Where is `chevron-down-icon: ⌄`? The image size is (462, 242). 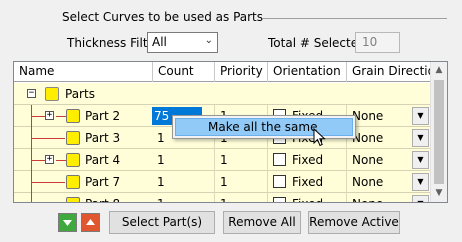
chevron-down-icon: ⌄ is located at coordinates (208, 40).